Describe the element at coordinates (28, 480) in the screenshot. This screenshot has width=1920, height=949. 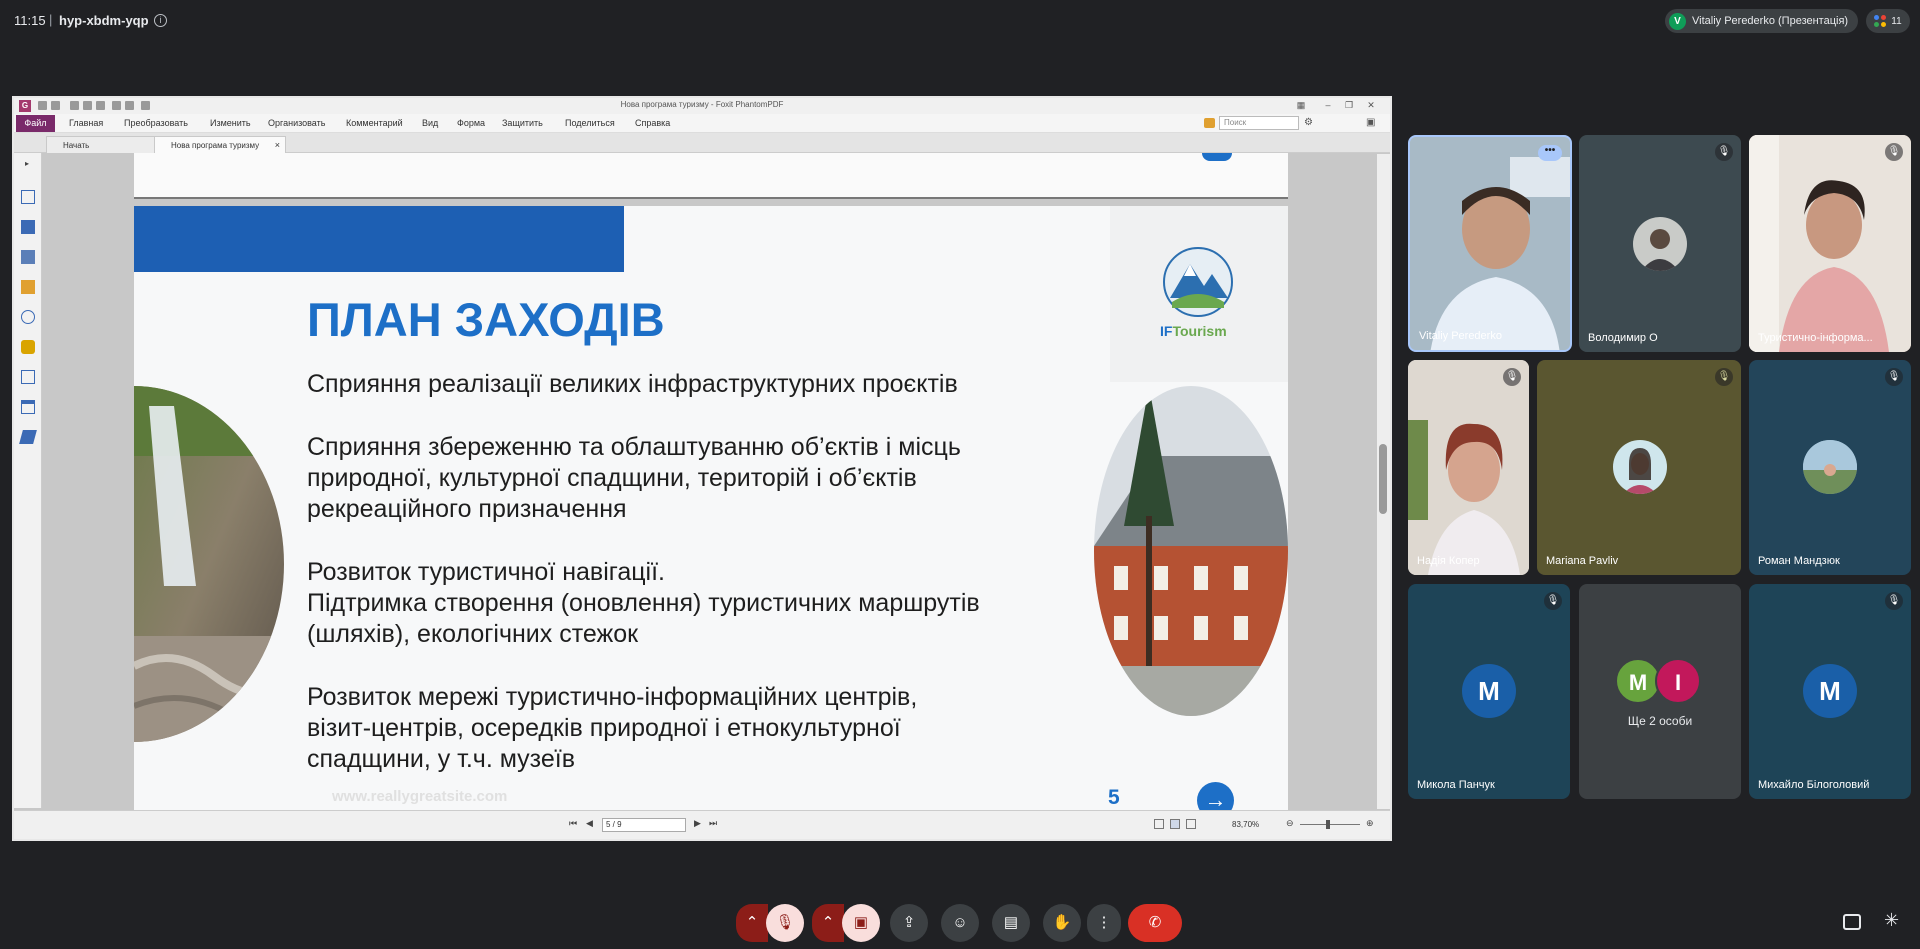
I see `pdf-sidebar: ▸` at that location.